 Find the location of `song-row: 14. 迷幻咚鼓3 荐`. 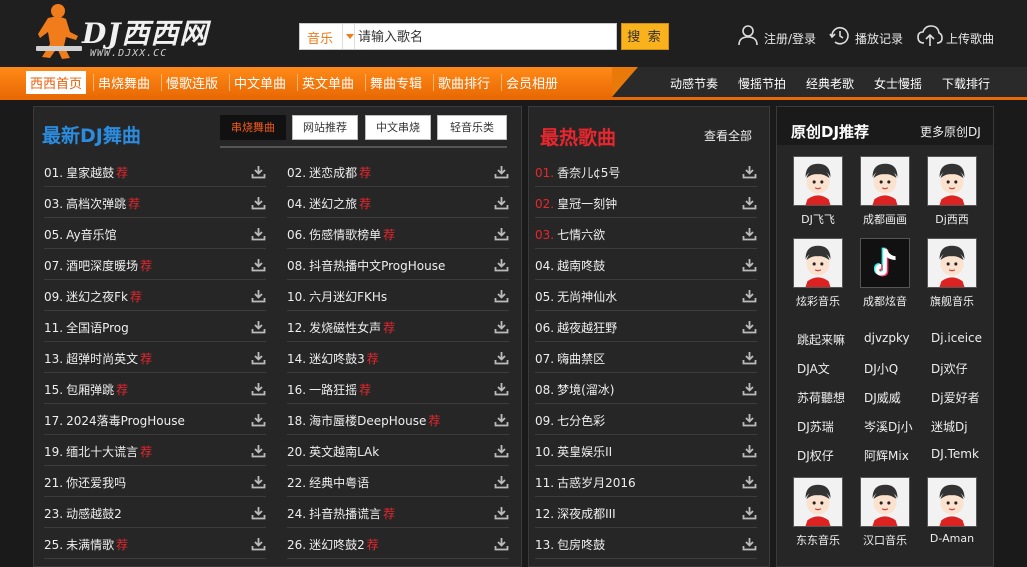

song-row: 14. 迷幻咚鼓3 荐 is located at coordinates (398, 357).